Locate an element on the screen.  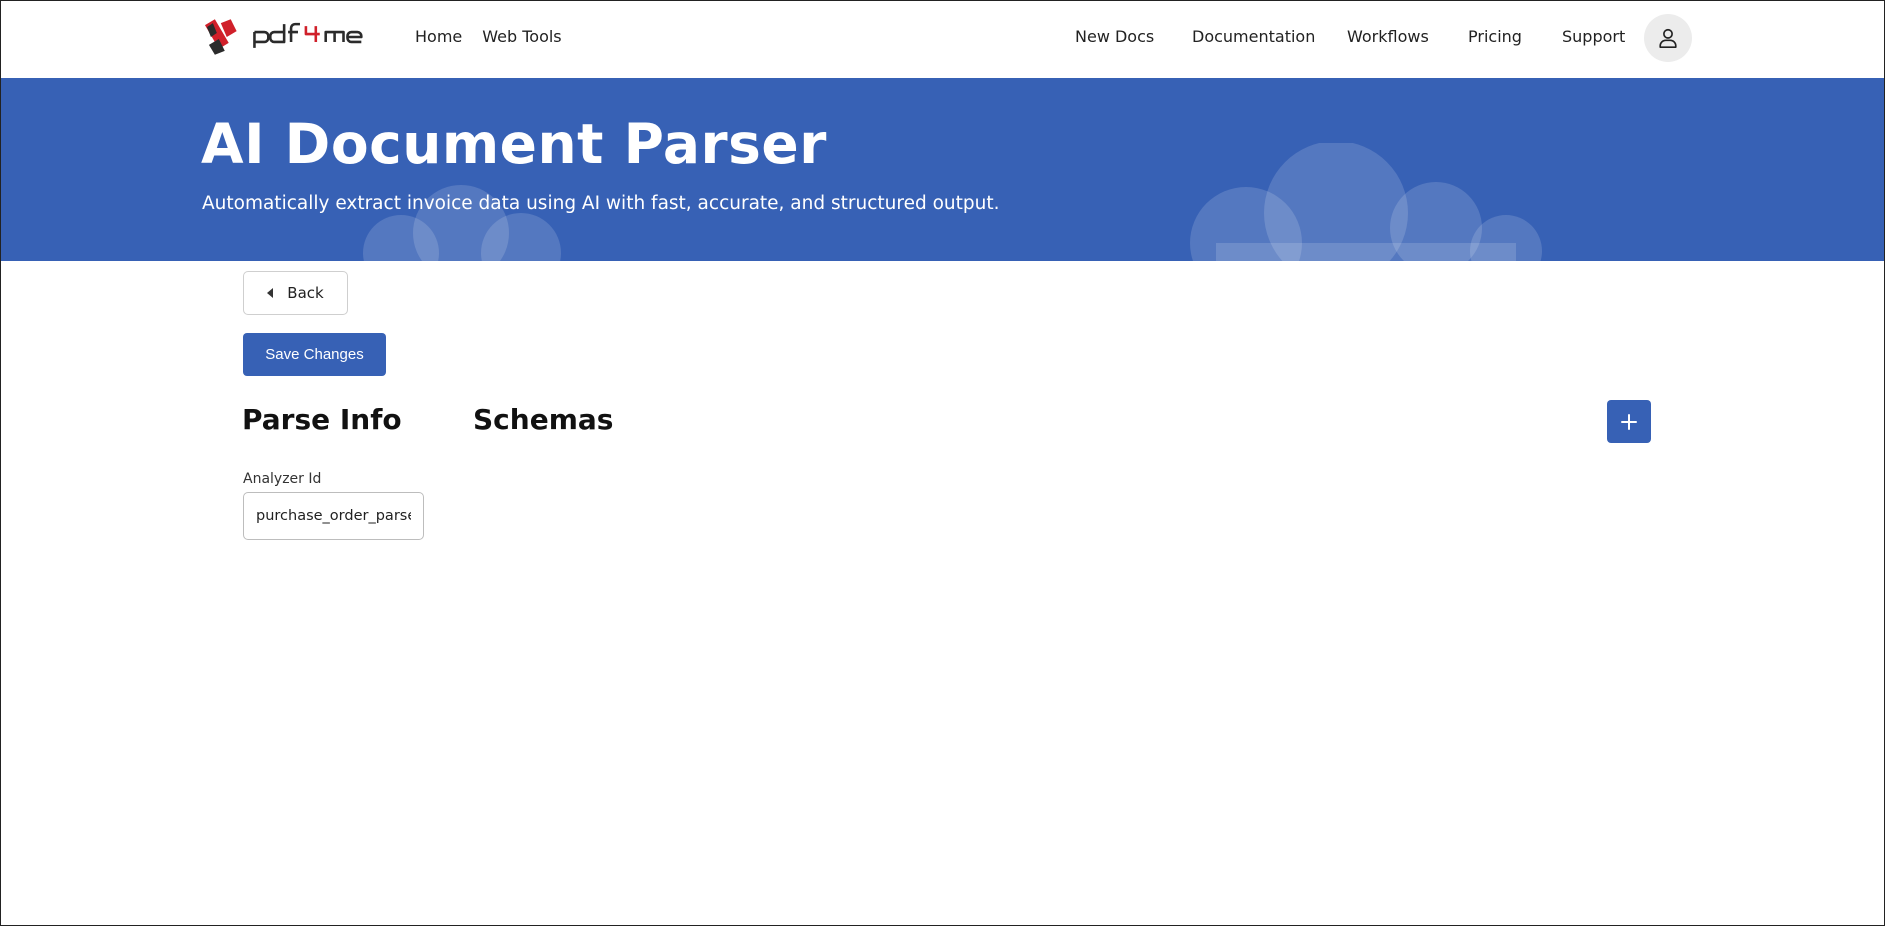
plus-icon is located at coordinates (1629, 421).